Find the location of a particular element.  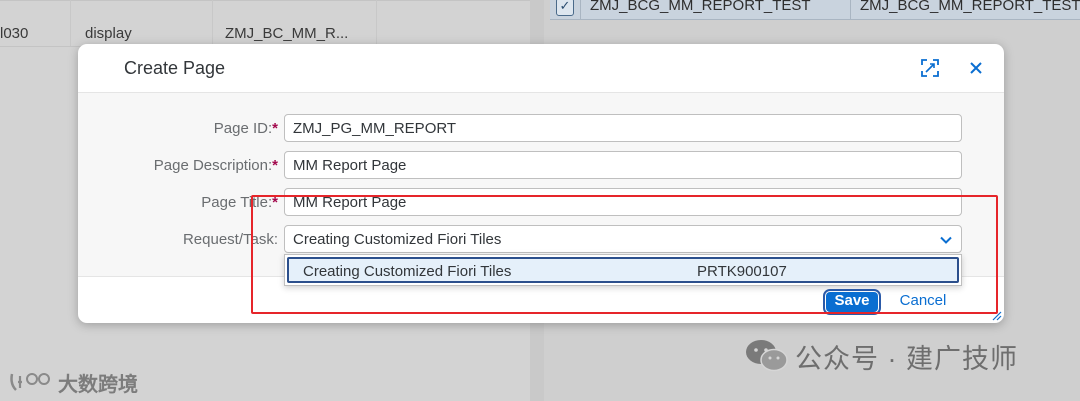

page-description-label-text: Page Description: is located at coordinates (213, 165).